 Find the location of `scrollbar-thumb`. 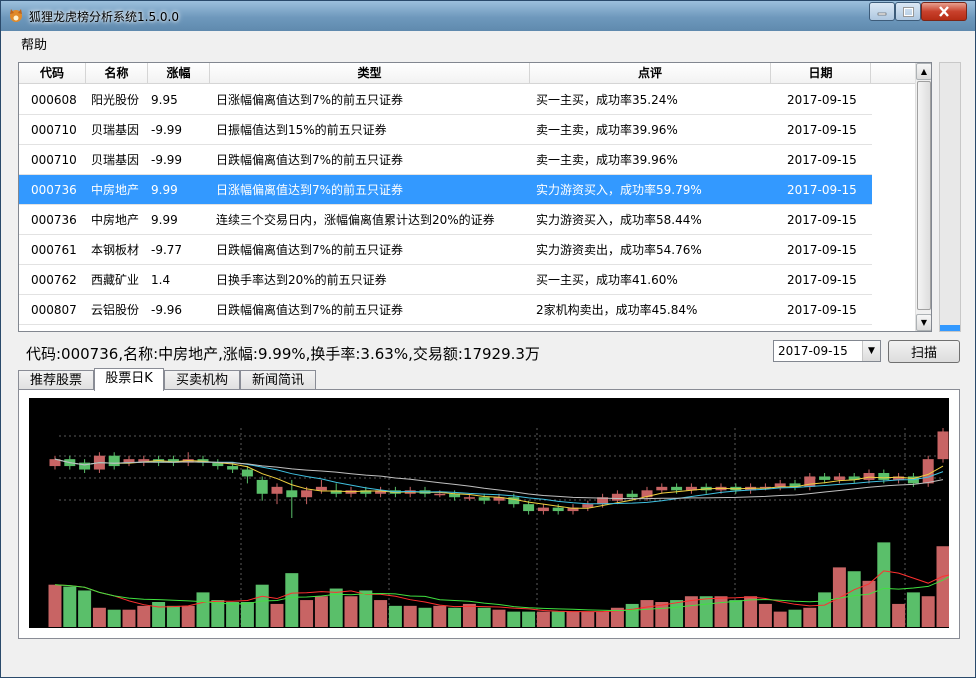

scrollbar-thumb is located at coordinates (924, 195).